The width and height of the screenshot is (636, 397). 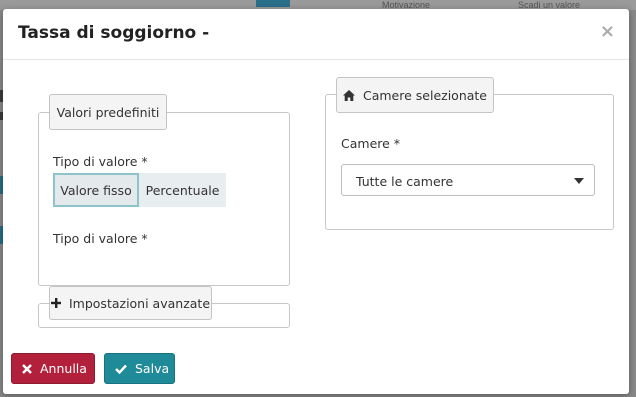 I want to click on save-button: Salva, so click(x=139, y=368).